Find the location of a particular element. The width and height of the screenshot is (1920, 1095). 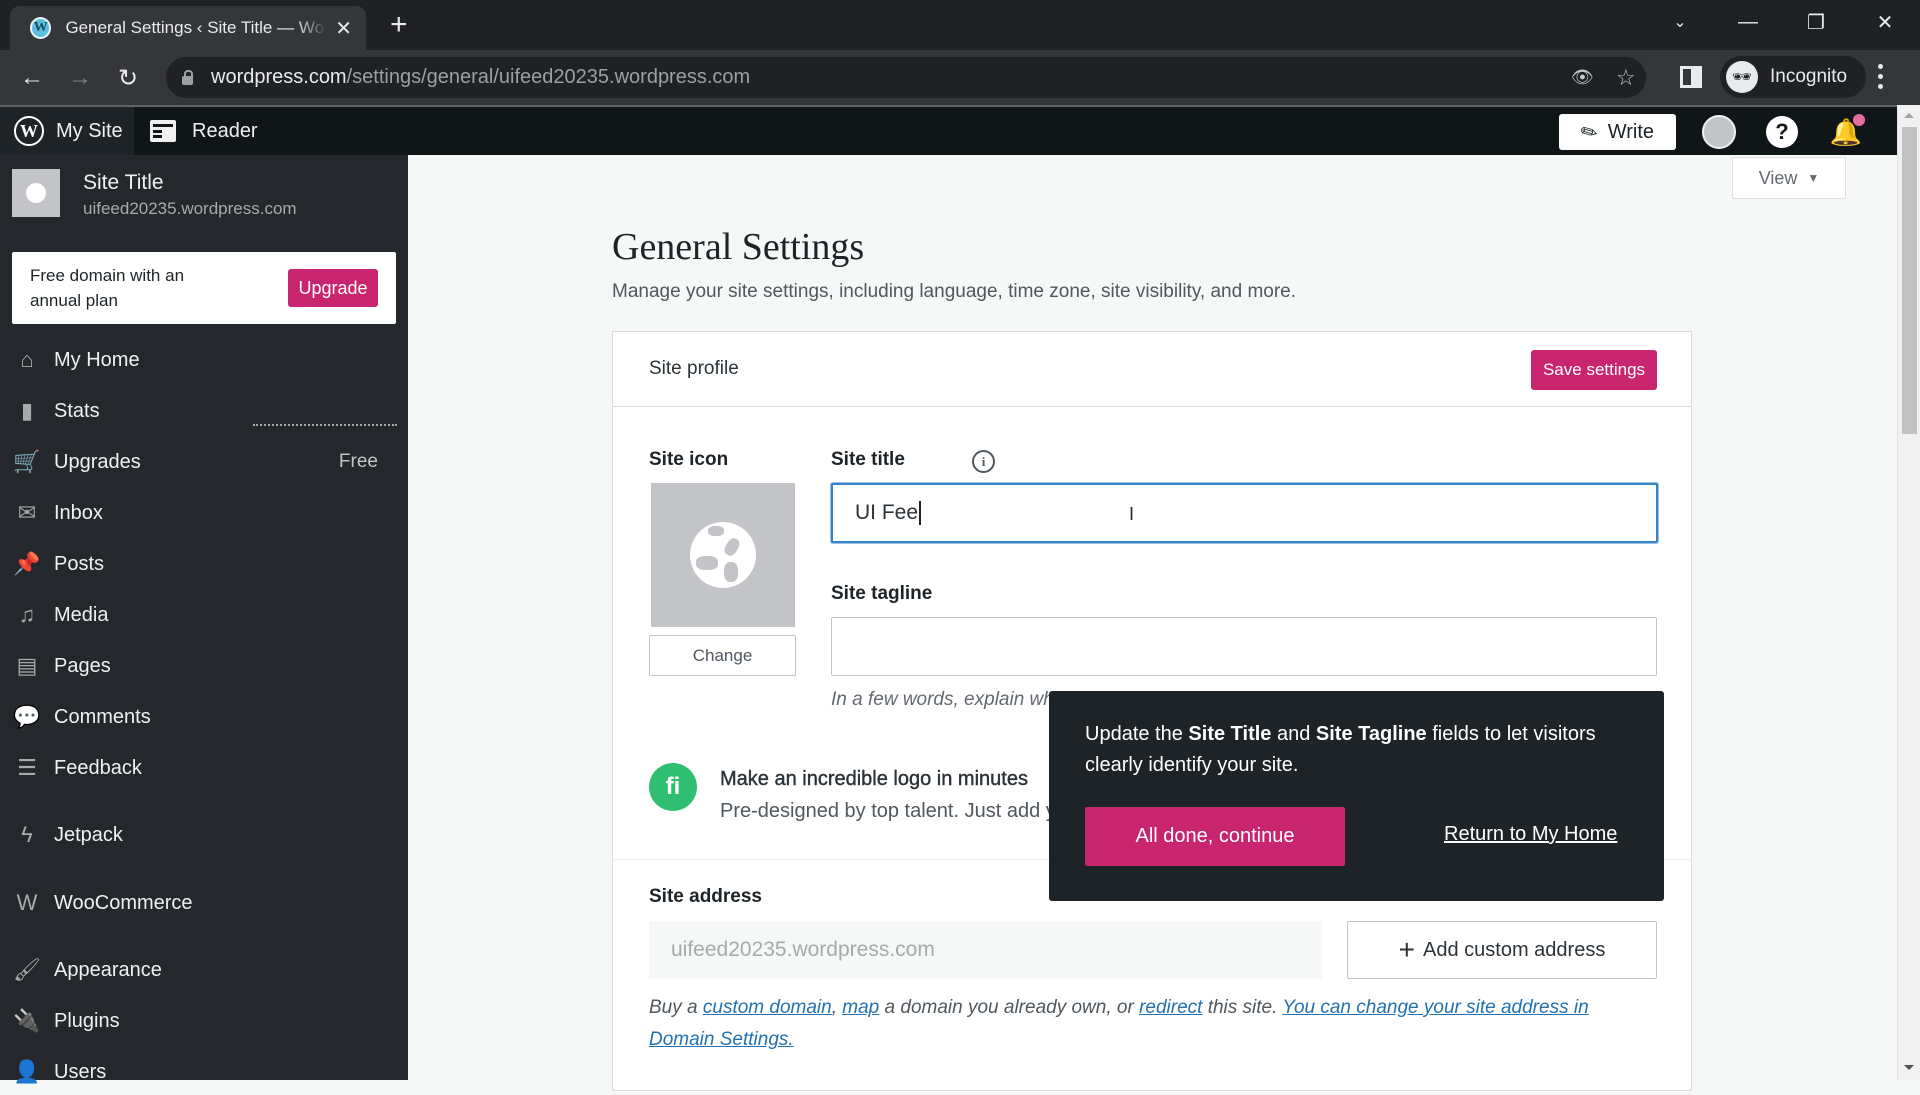

page-scrollbar is located at coordinates (1908, 592).